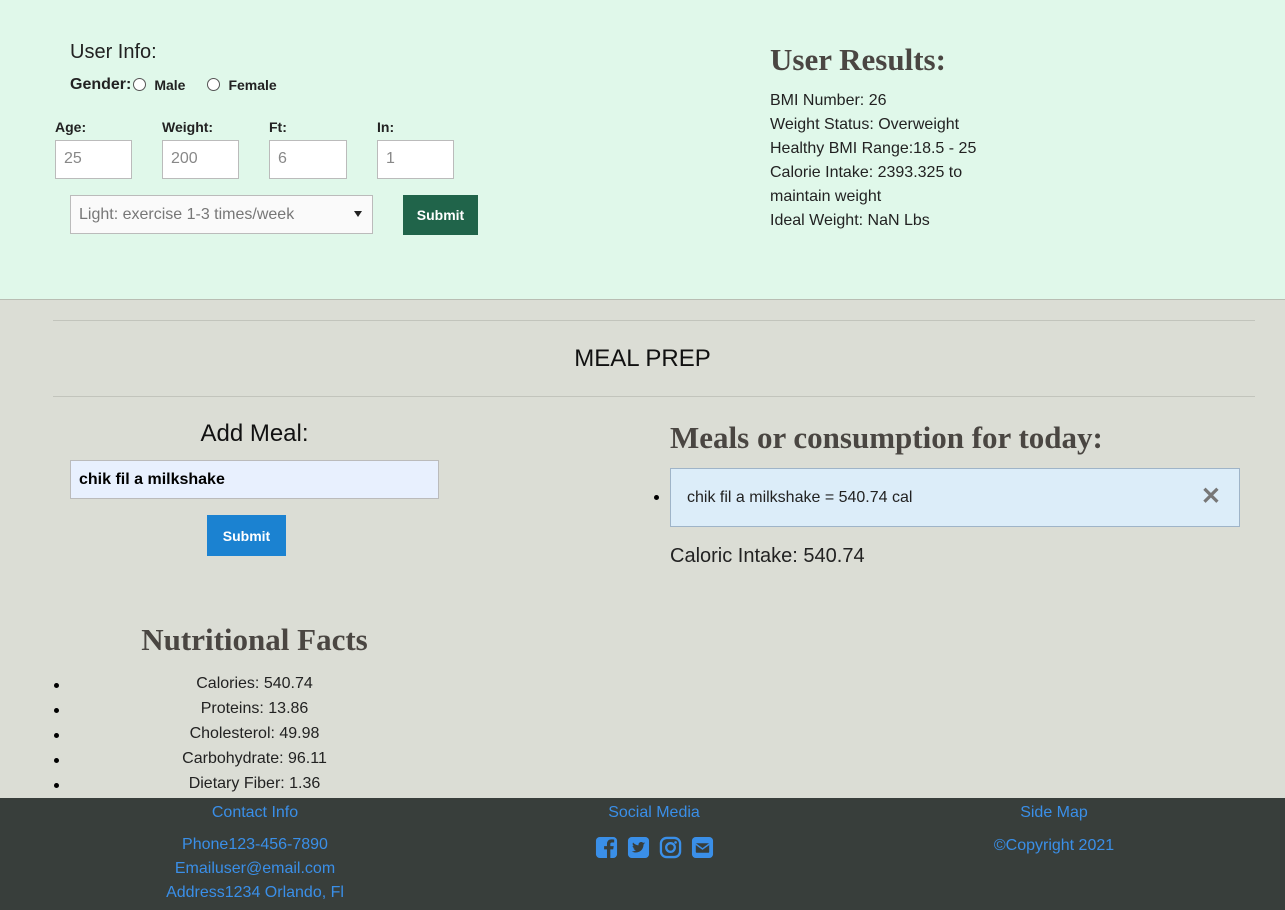  I want to click on female-radio, so click(214, 84).